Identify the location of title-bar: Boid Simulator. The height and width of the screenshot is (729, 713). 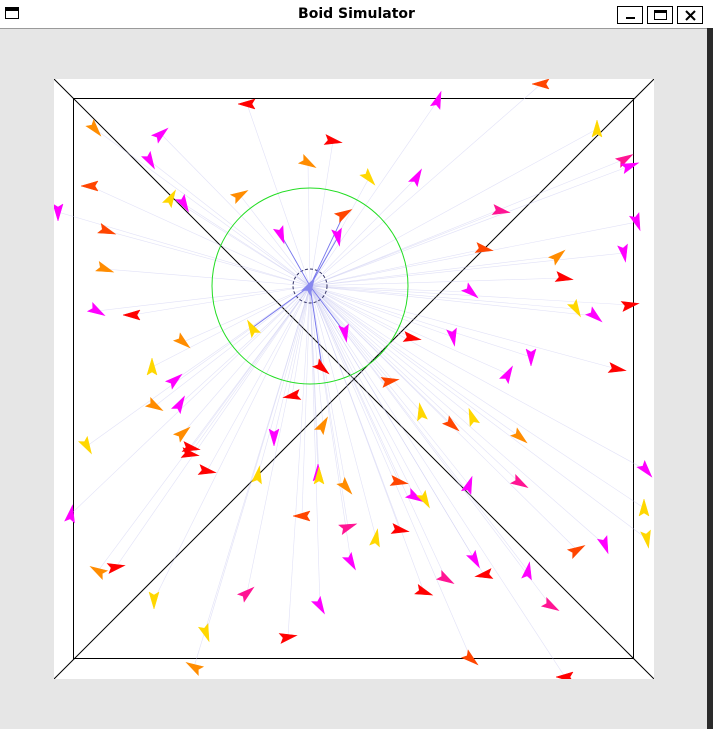
(356, 14).